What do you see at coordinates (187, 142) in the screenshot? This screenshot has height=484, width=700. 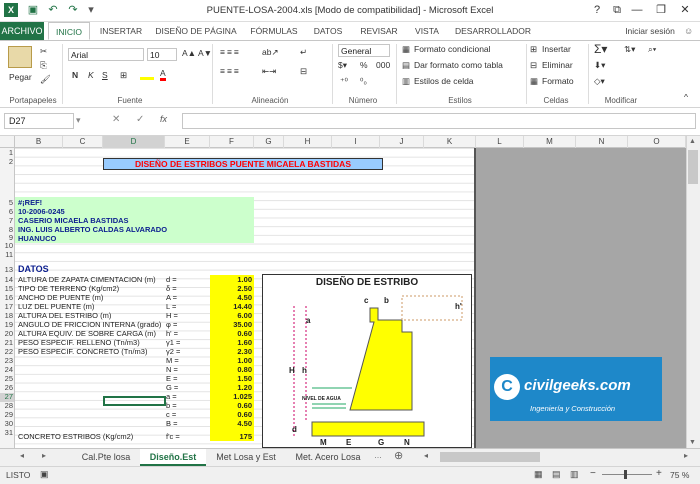 I see `column-header: E` at bounding box center [187, 142].